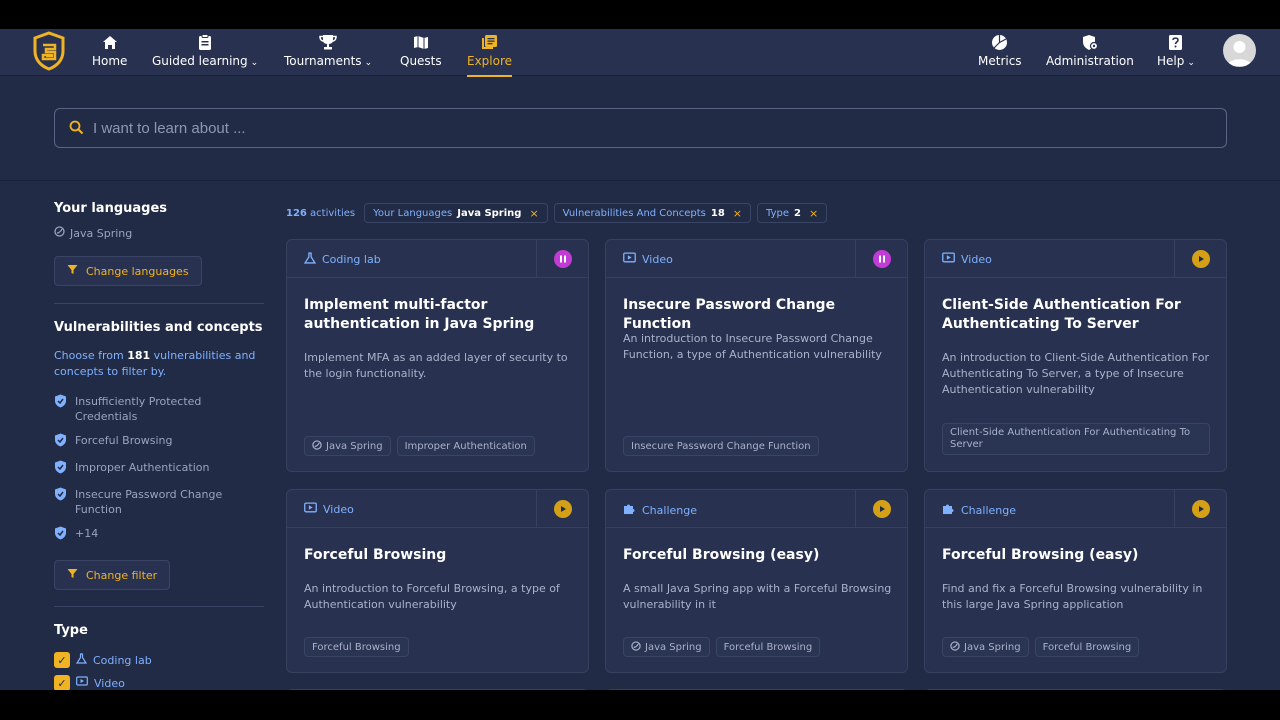 The width and height of the screenshot is (1280, 720). What do you see at coordinates (643, 128) in the screenshot?
I see `search-input` at bounding box center [643, 128].